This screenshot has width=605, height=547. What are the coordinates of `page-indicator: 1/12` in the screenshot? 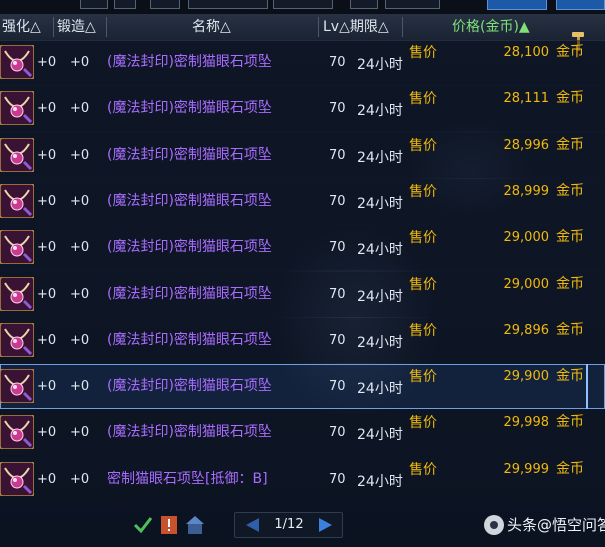 It's located at (289, 524).